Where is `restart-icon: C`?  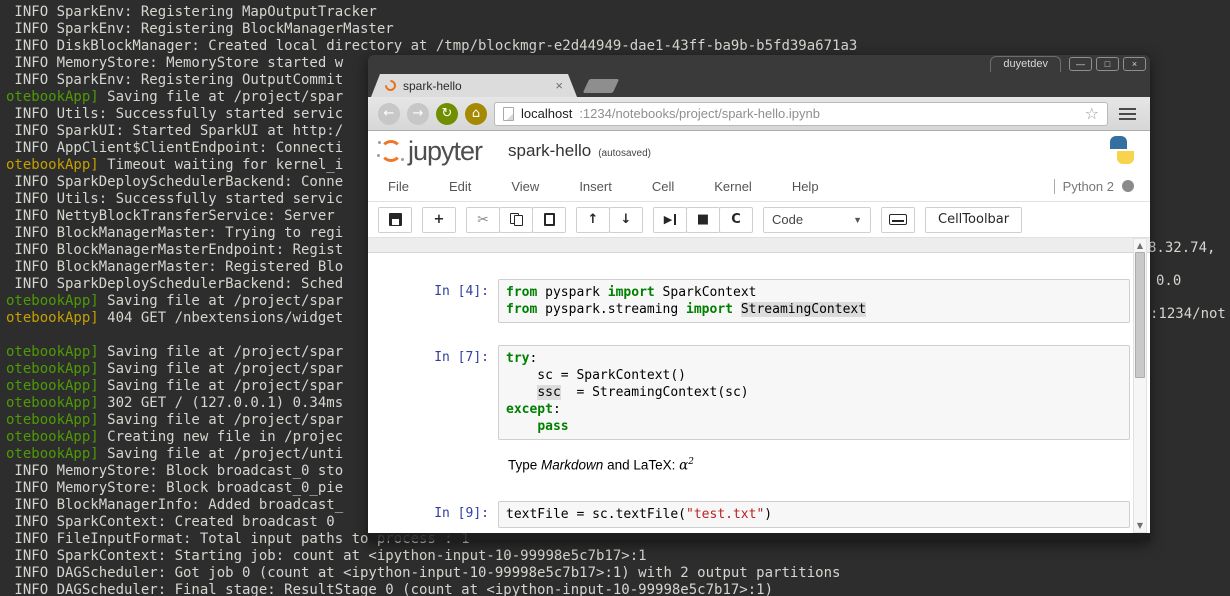
restart-icon: C is located at coordinates (736, 219).